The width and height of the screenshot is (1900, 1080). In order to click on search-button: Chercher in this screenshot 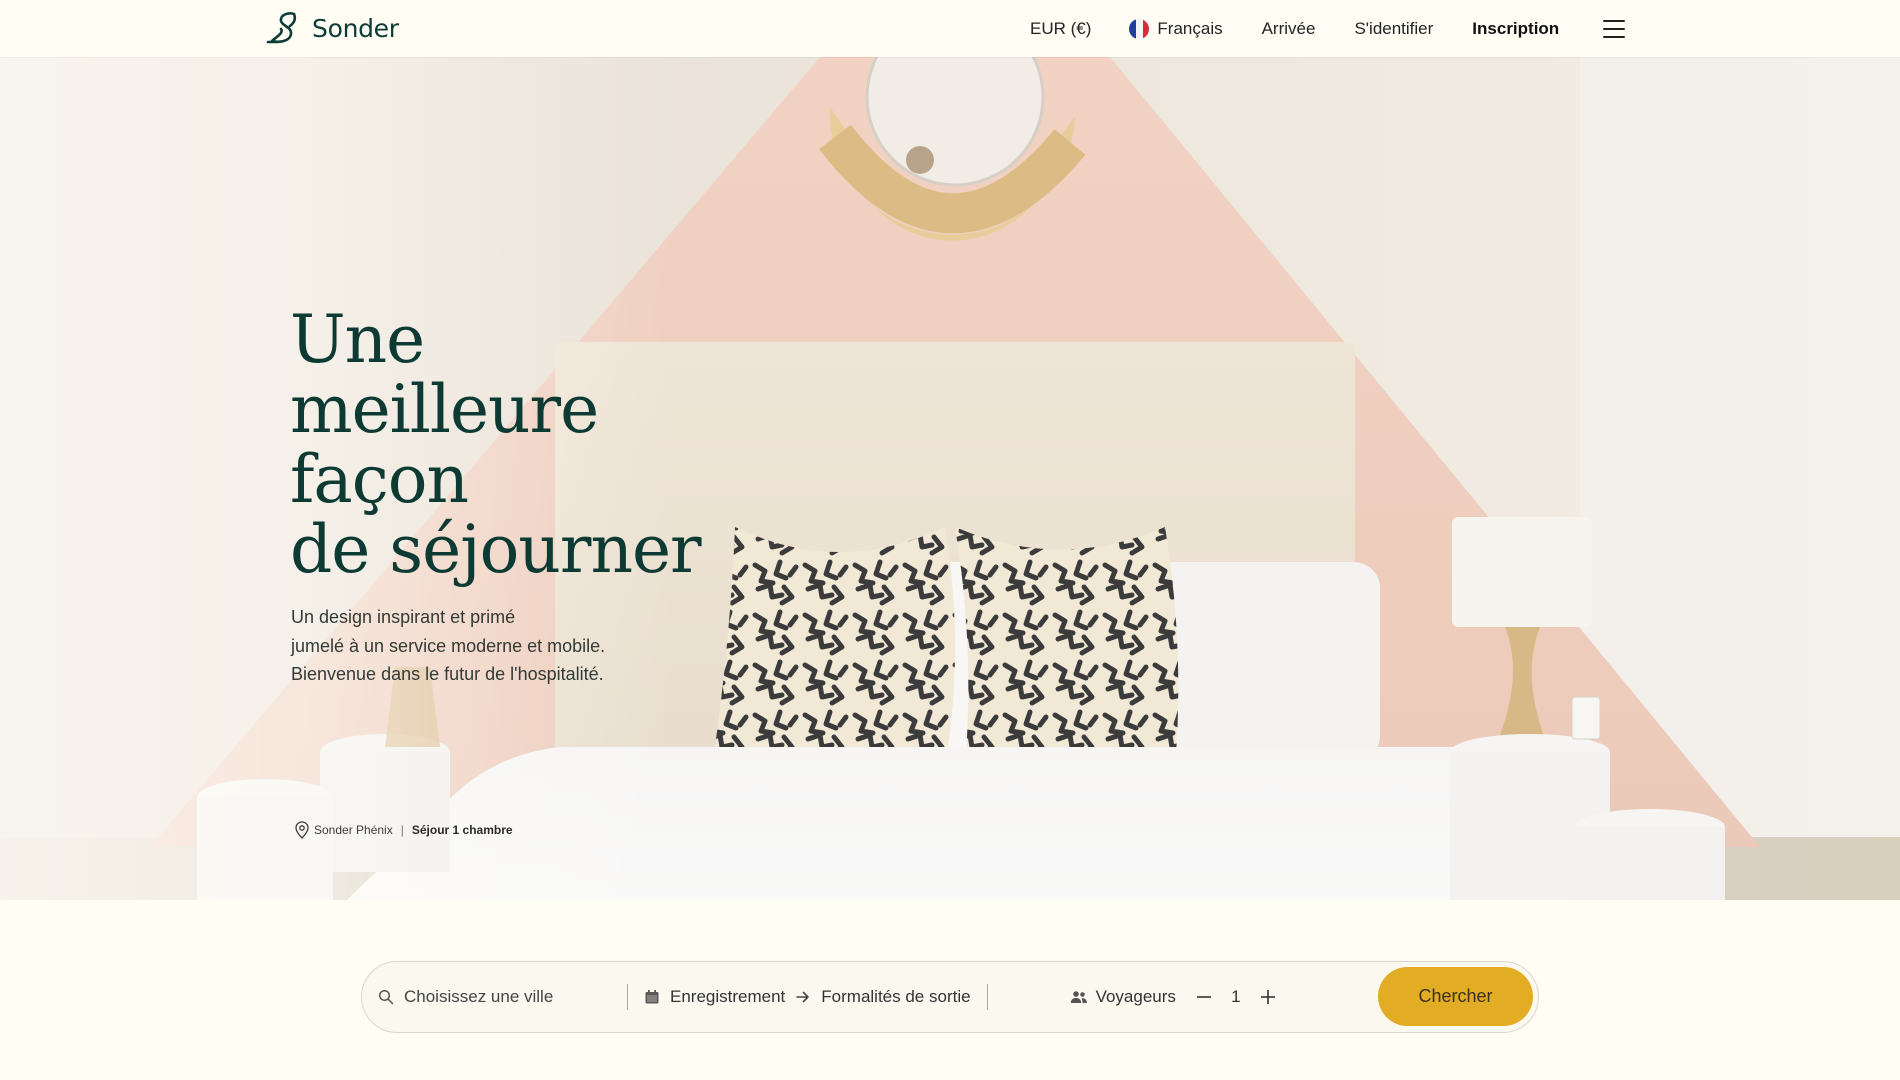, I will do `click(1455, 996)`.